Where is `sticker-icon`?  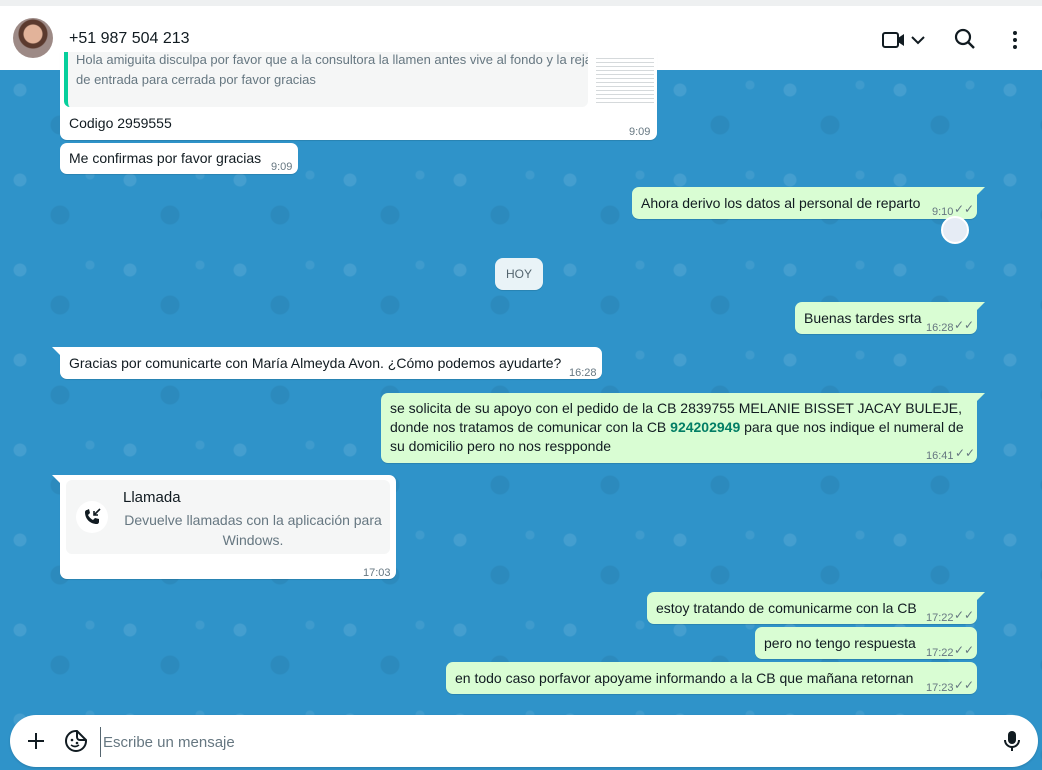 sticker-icon is located at coordinates (76, 741).